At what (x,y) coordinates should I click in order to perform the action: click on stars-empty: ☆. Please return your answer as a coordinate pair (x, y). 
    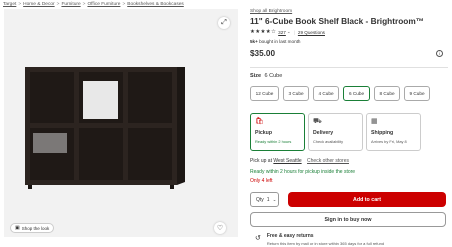
    Looking at the image, I should click on (273, 32).